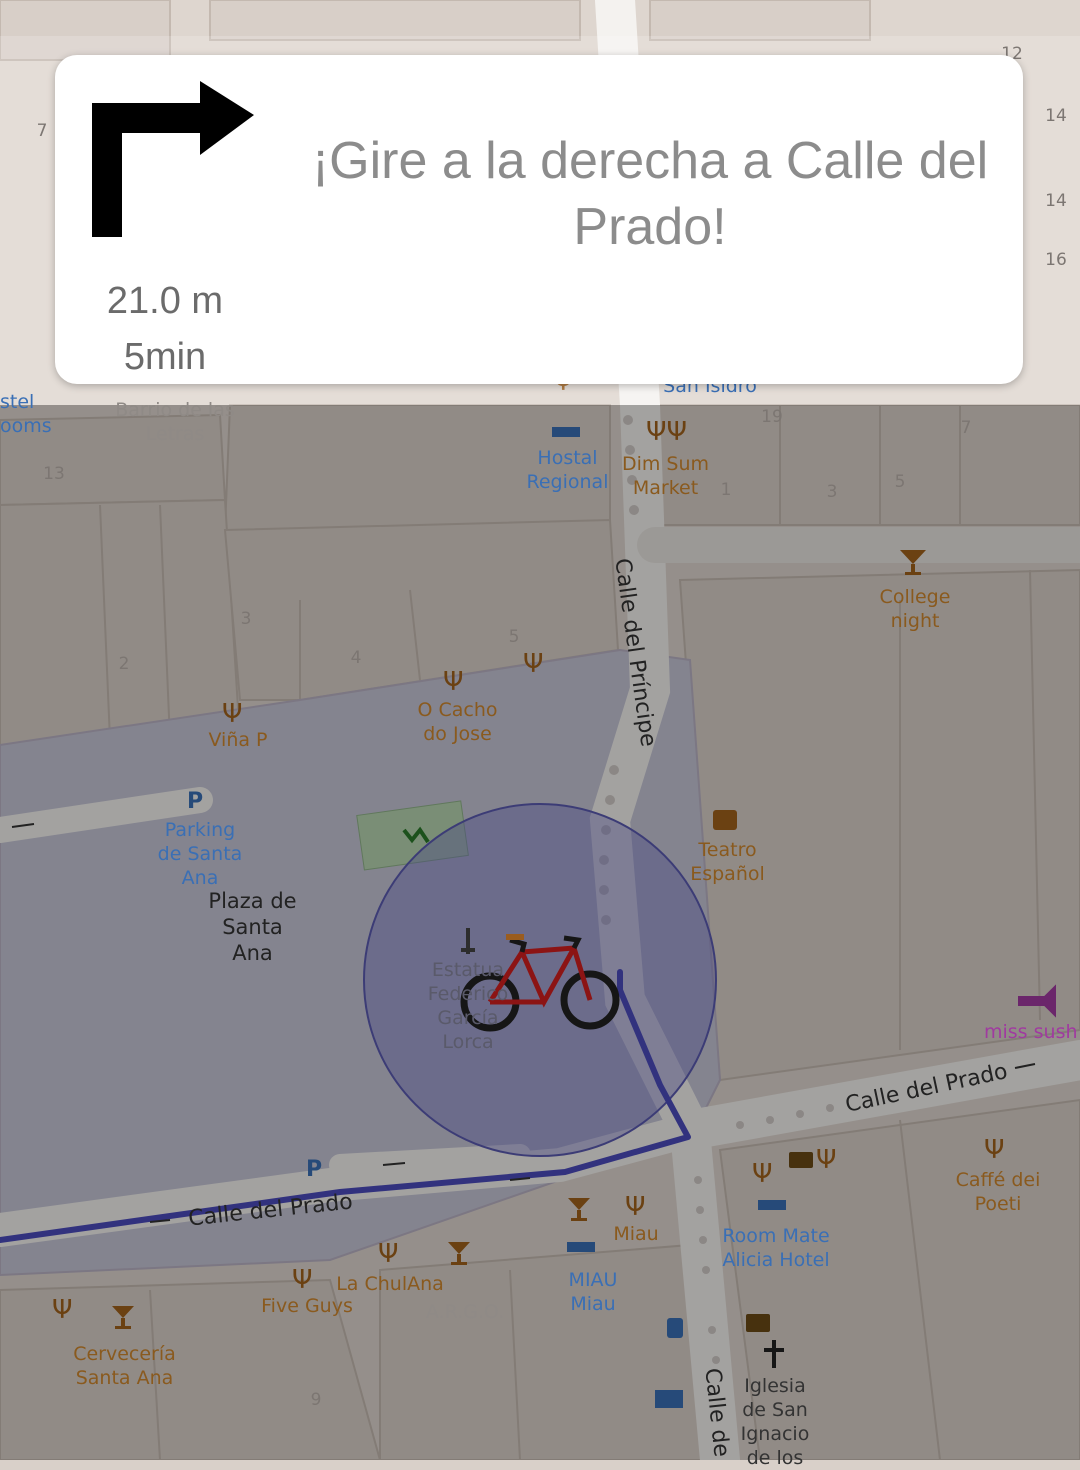  I want to click on poi-argo: A.R.G.O., so click(465, 1312).